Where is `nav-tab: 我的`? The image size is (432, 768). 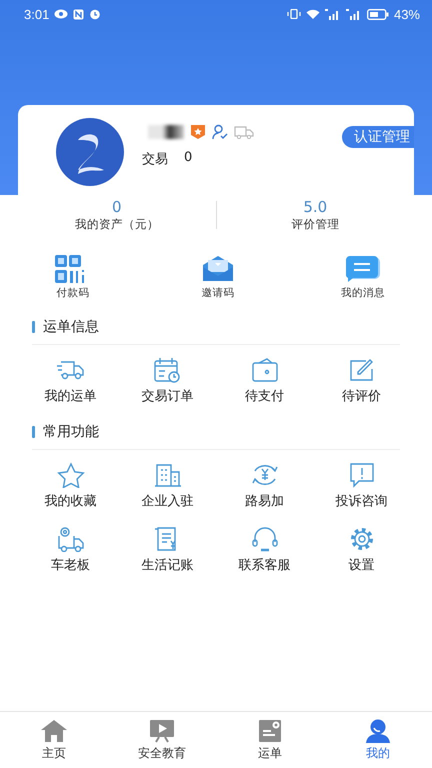 nav-tab: 我的 is located at coordinates (378, 753).